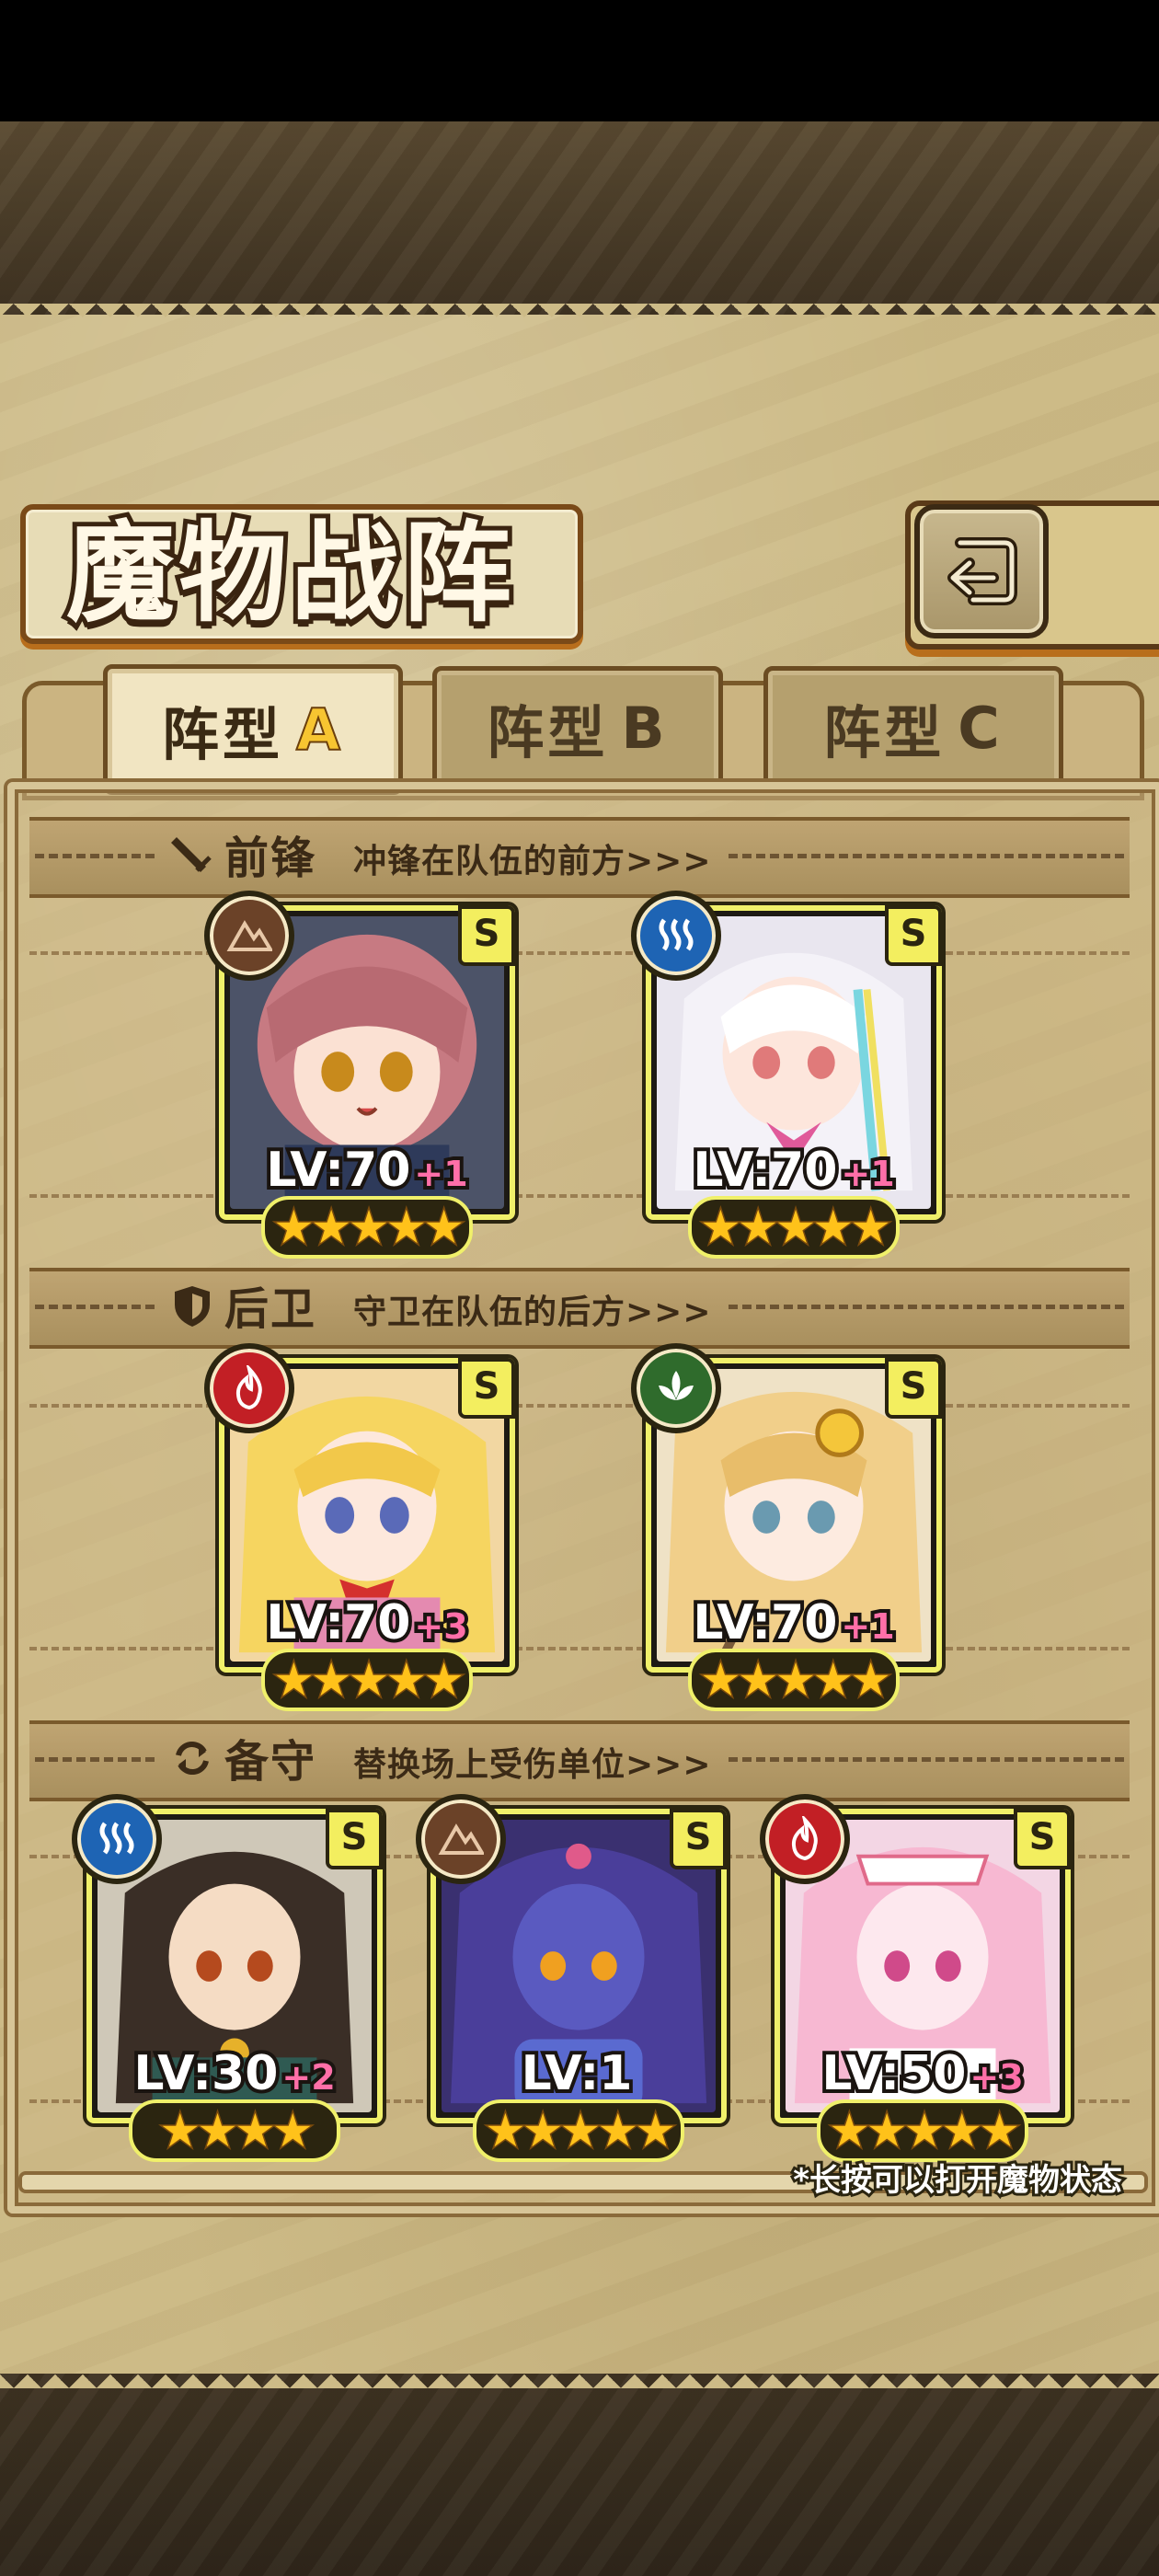 The width and height of the screenshot is (1159, 2576). I want to click on unit-level: LV:50 +3, so click(922, 2073).